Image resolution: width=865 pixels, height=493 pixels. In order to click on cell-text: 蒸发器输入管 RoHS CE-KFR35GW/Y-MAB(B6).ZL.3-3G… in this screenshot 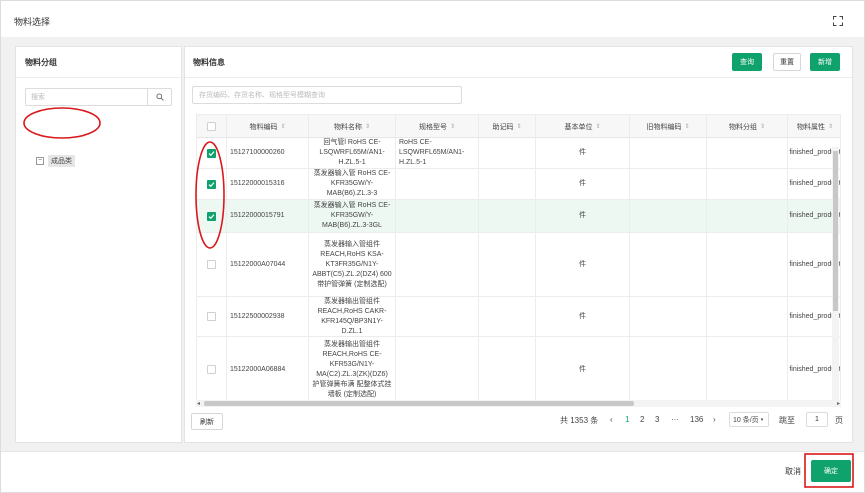, I will do `click(352, 215)`.